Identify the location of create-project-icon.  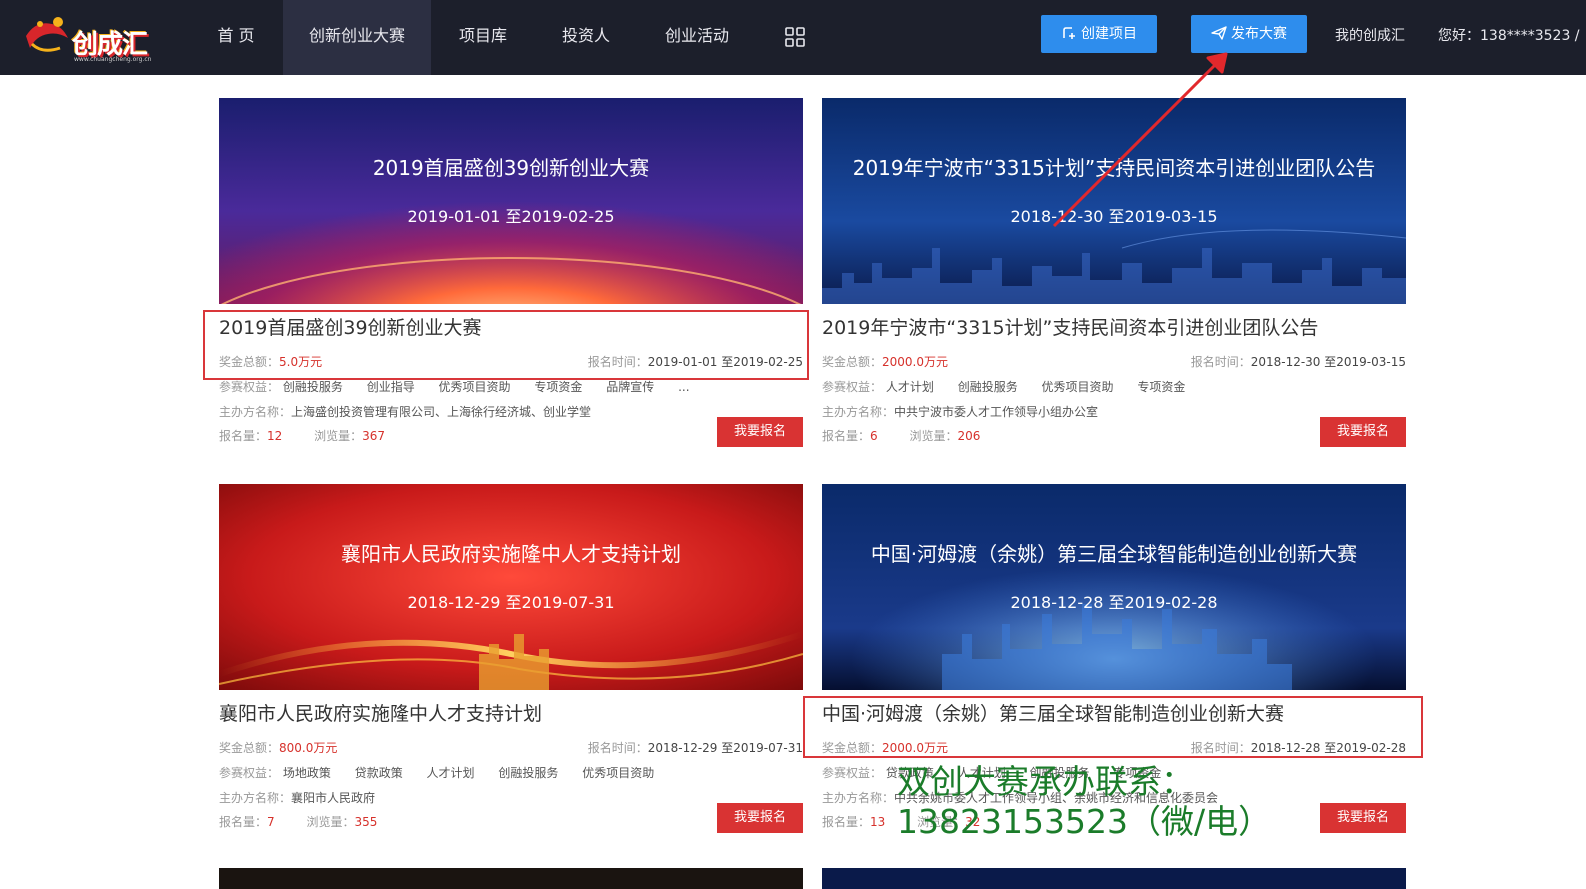
(1069, 32).